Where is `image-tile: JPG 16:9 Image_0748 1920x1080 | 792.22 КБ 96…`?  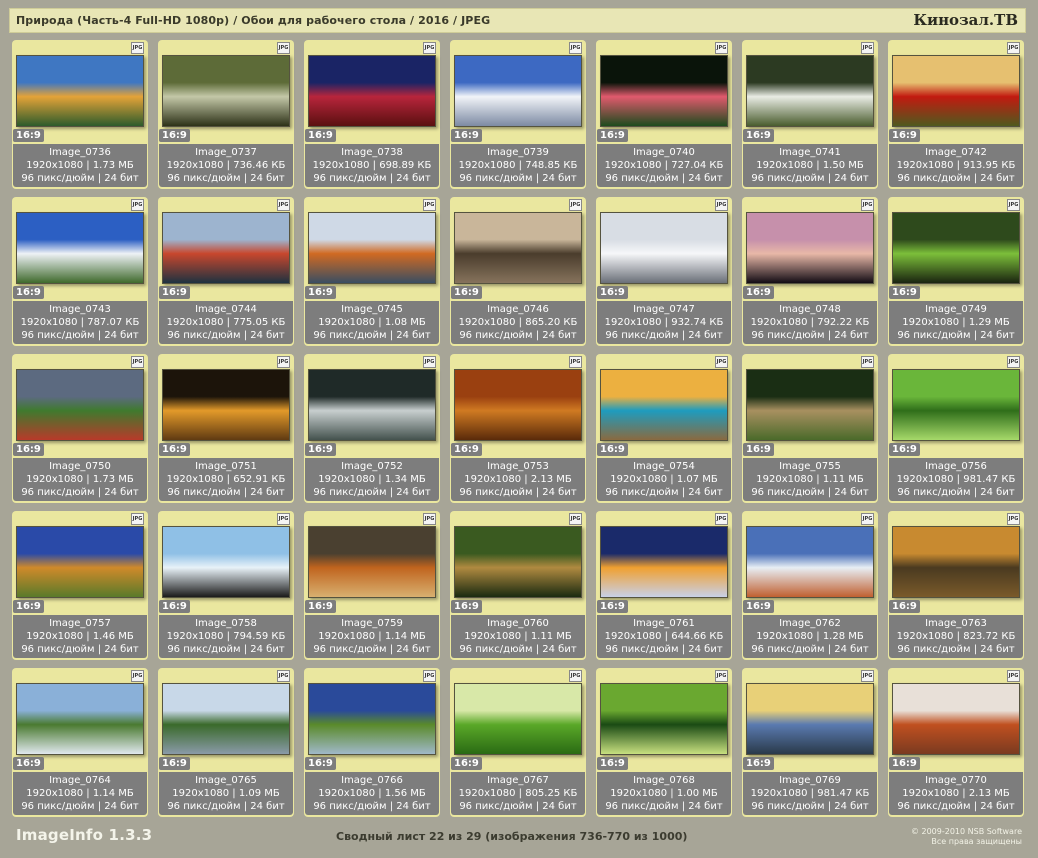 image-tile: JPG 16:9 Image_0748 1920x1080 | 792.22 КБ 96… is located at coordinates (810, 271).